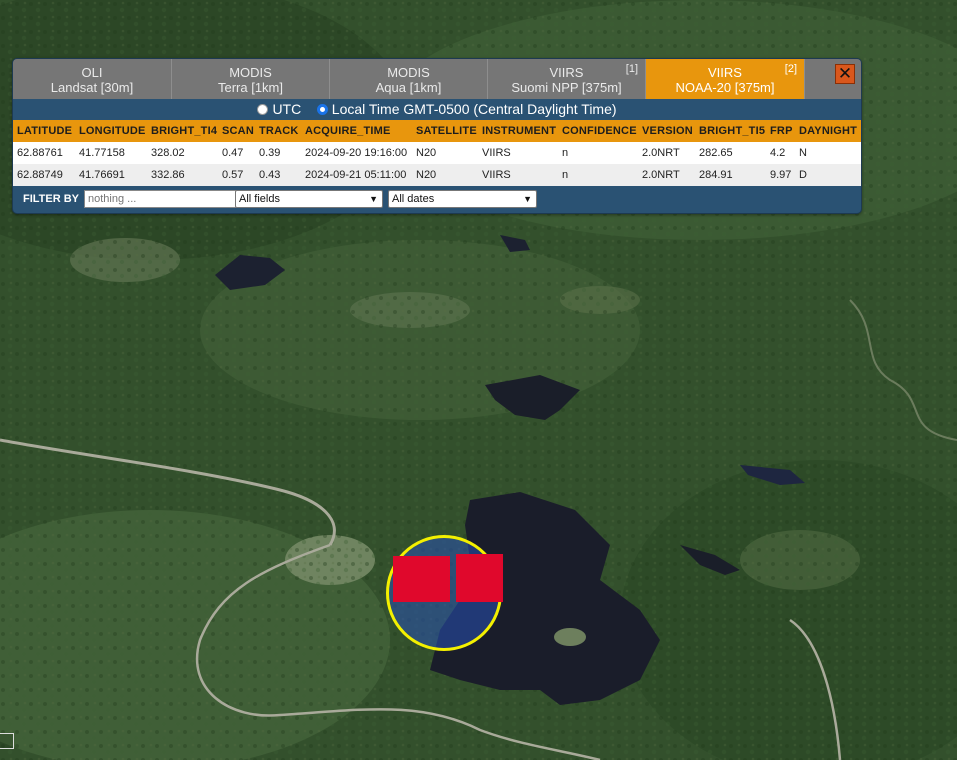  What do you see at coordinates (236, 131) in the screenshot?
I see `column-header: SCAN` at bounding box center [236, 131].